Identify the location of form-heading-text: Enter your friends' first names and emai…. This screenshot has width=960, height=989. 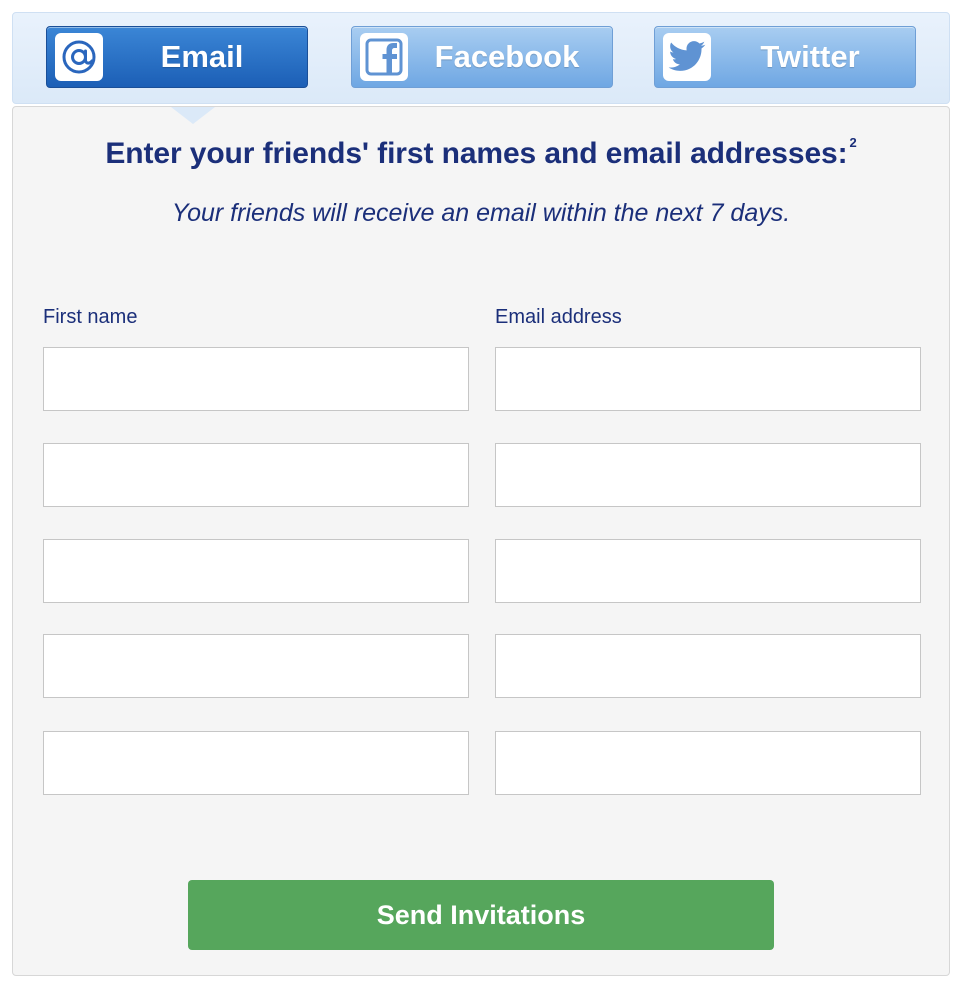
(476, 153).